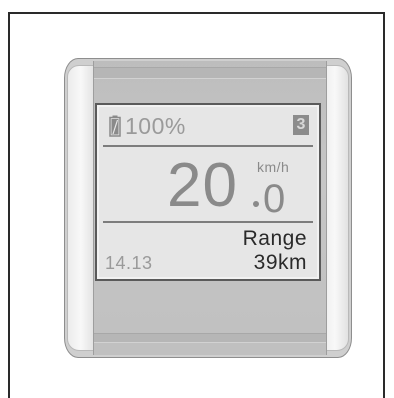 The width and height of the screenshot is (394, 398). Describe the element at coordinates (129, 263) in the screenshot. I see `trip-value: 14.13` at that location.